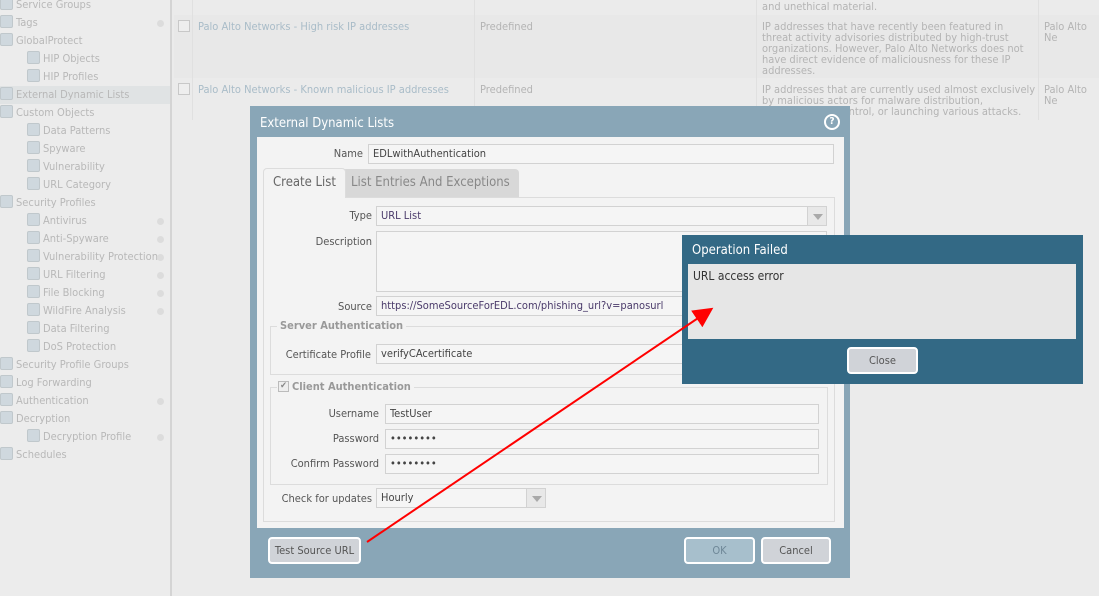 This screenshot has width=1099, height=596. I want to click on key-icon, so click(33, 435).